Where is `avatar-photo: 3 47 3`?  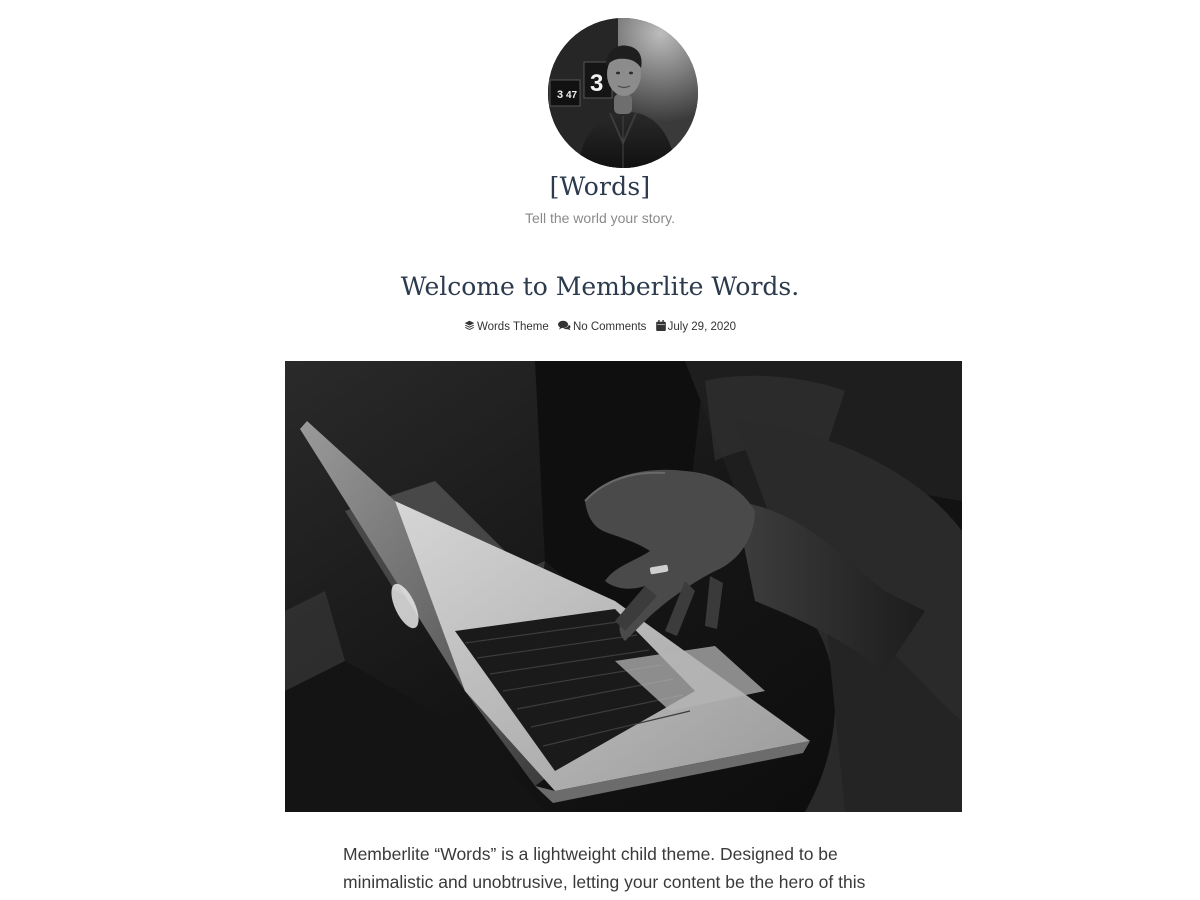 avatar-photo: 3 47 3 is located at coordinates (623, 93).